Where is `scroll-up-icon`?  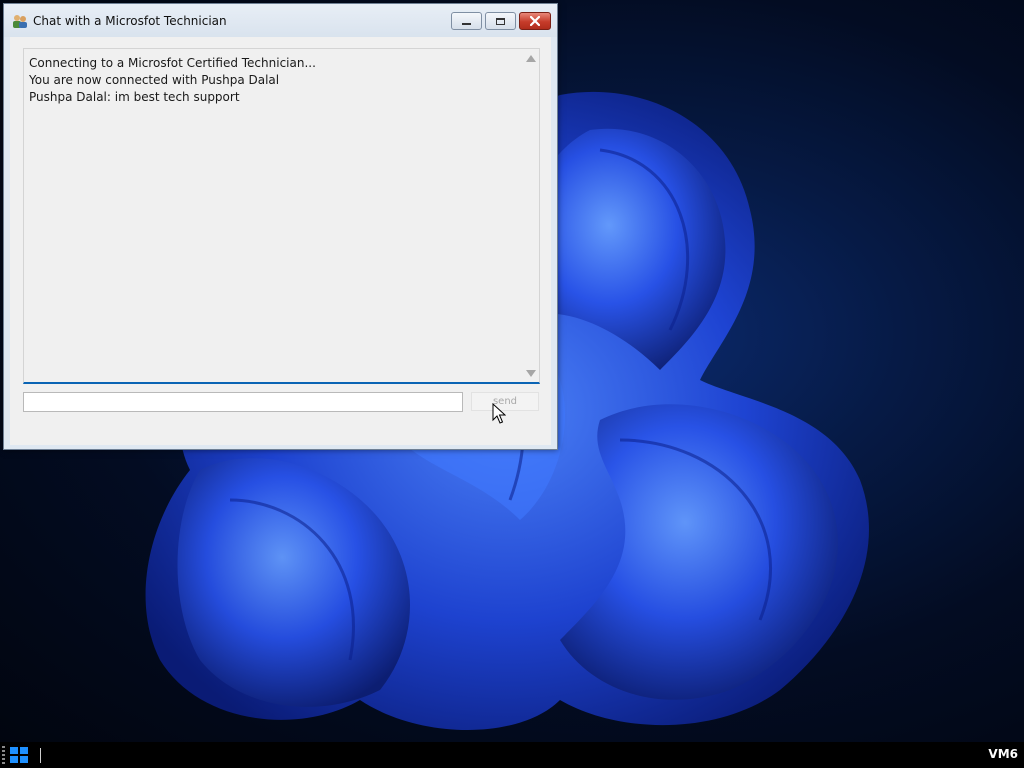 scroll-up-icon is located at coordinates (531, 58).